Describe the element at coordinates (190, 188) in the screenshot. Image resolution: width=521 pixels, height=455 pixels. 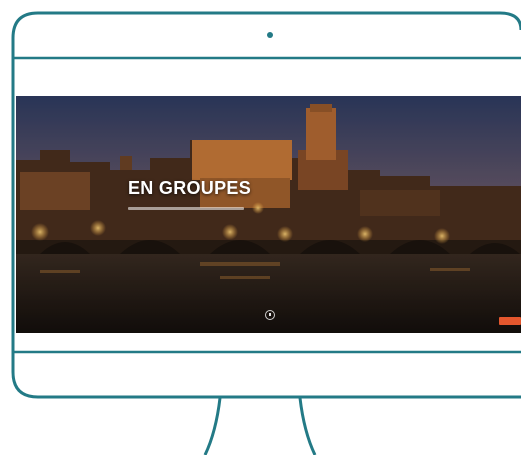
I see `hero-title: EN GROUPES` at that location.